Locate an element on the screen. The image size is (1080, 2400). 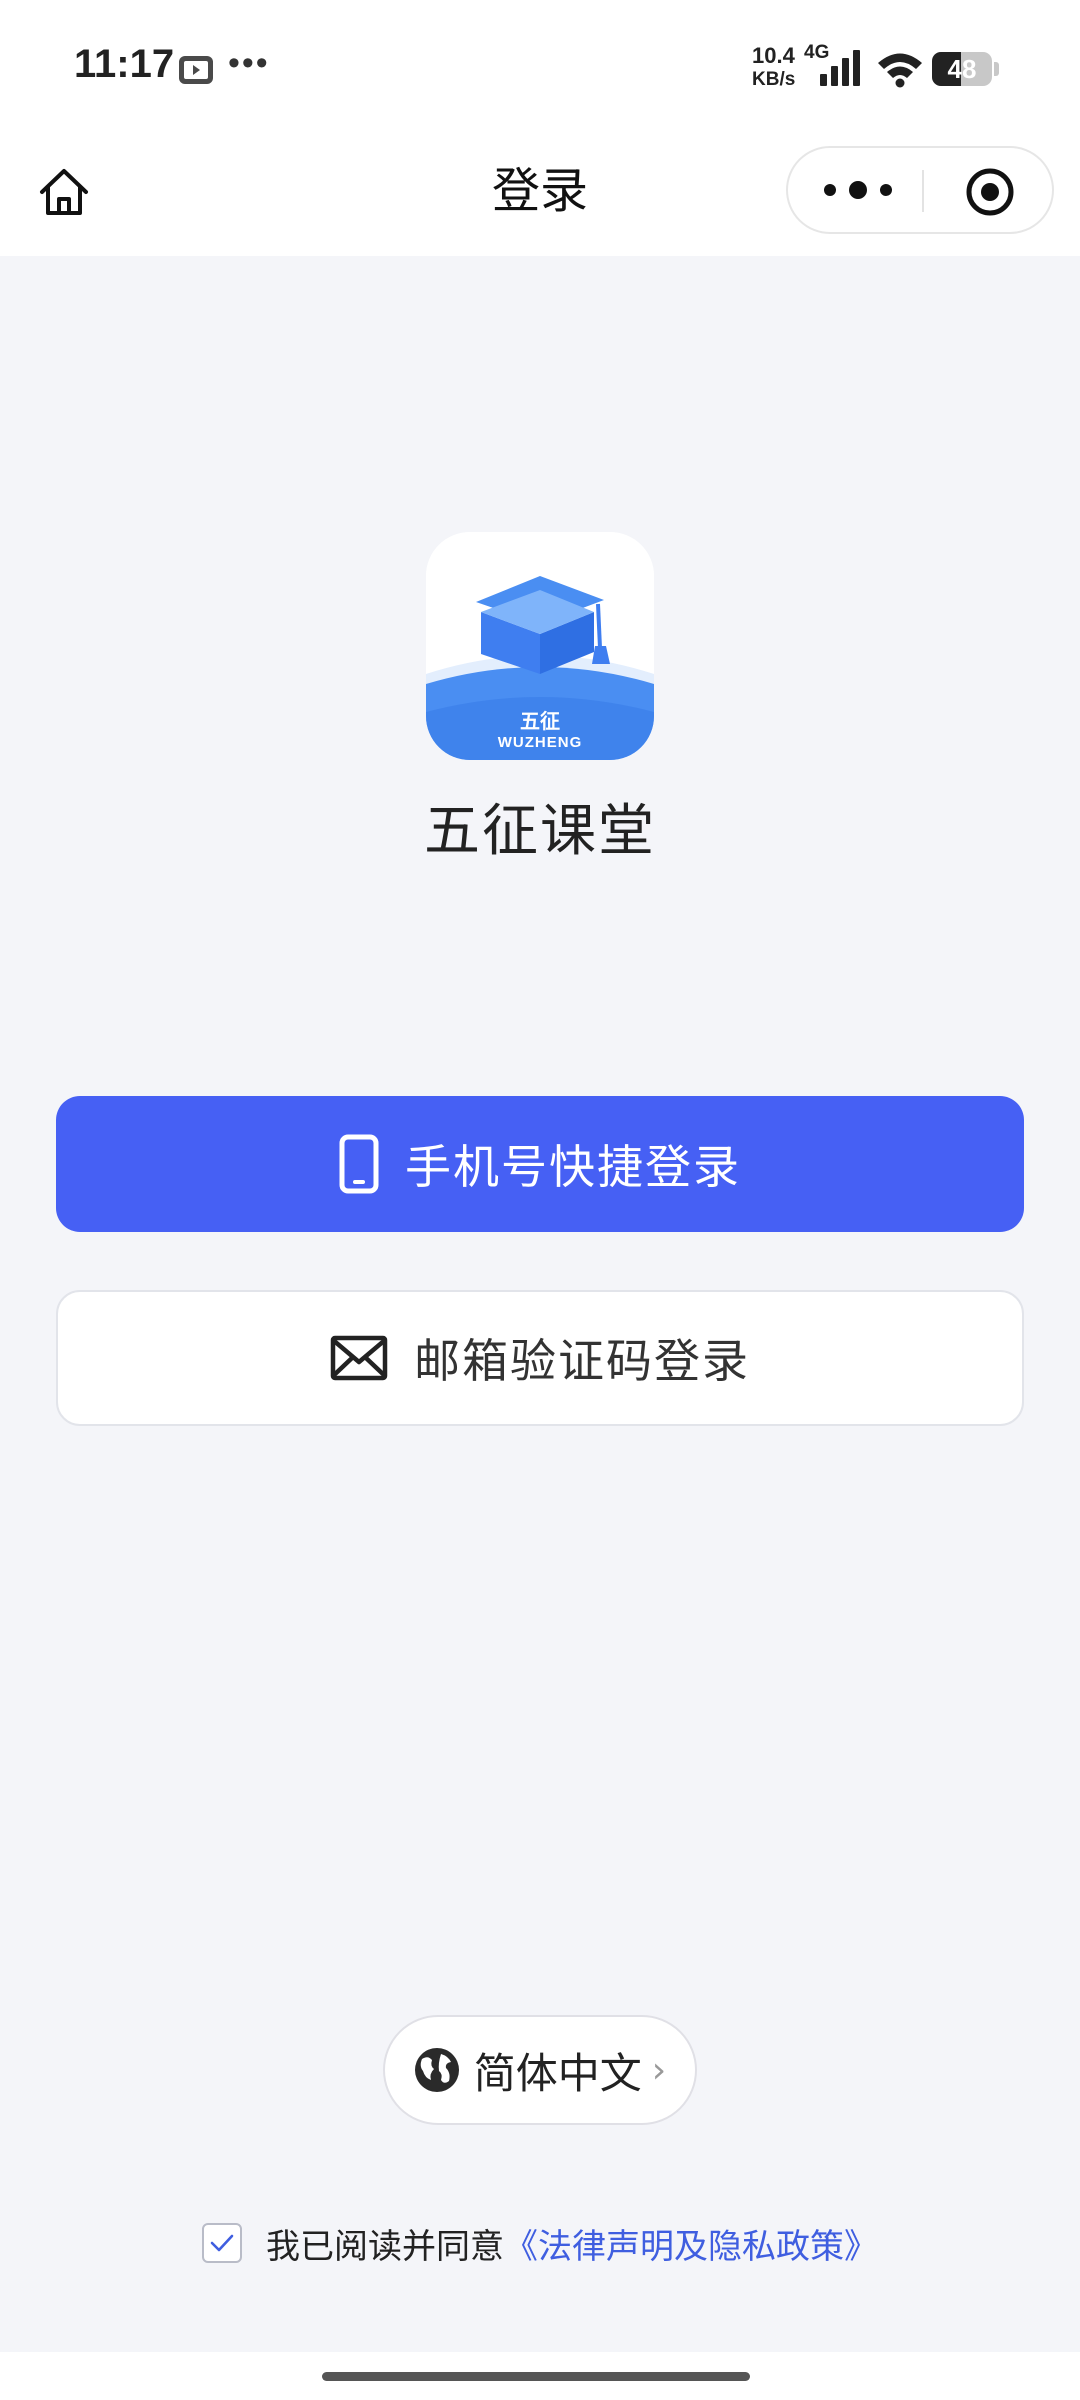
phone-login-label: 手机号快捷登录 is located at coordinates (573, 1167).